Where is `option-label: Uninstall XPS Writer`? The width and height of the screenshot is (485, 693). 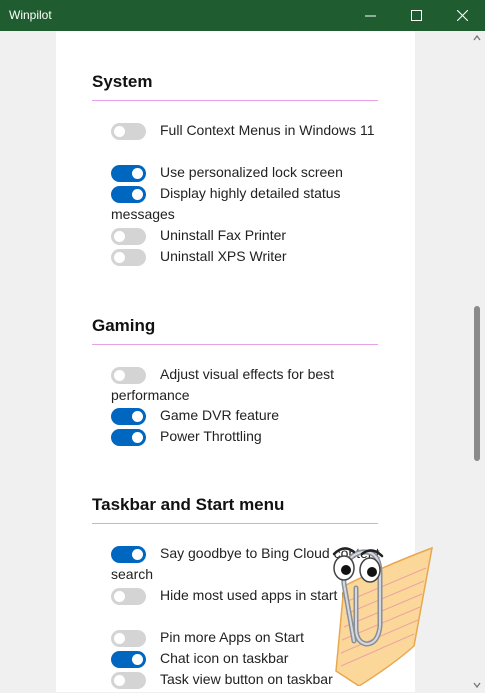
option-label: Uninstall XPS Writer is located at coordinates (223, 256).